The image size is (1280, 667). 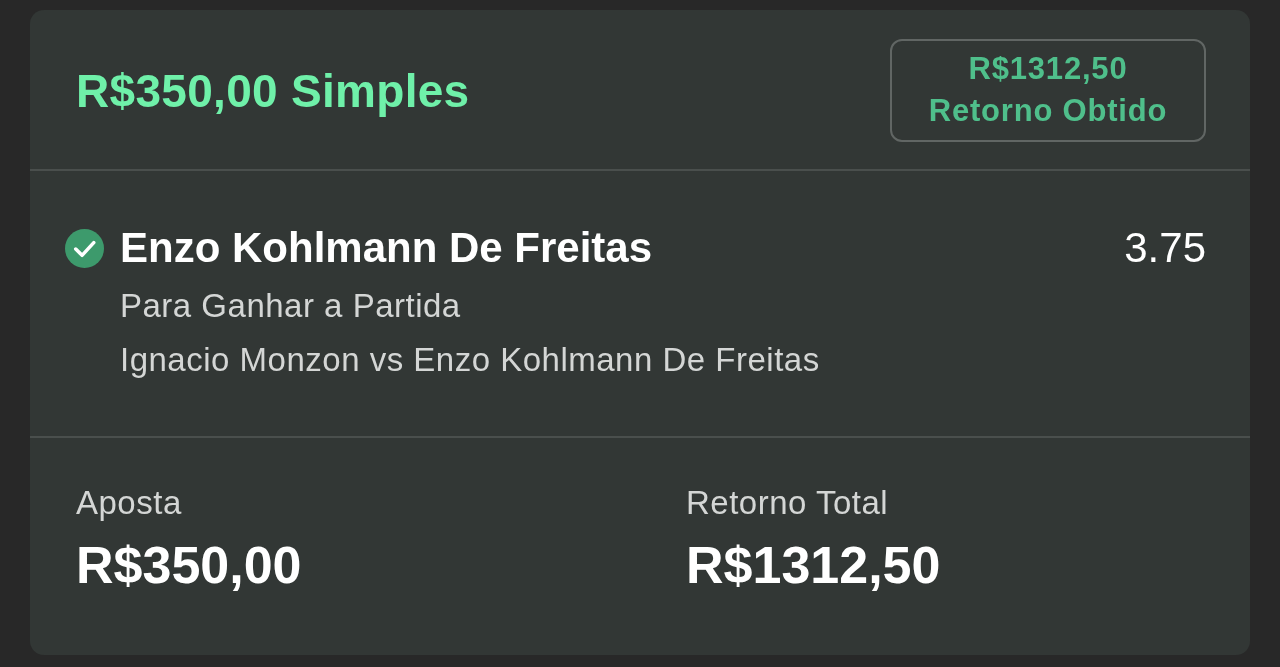 I want to click on selection-odds: 3.75, so click(x=1165, y=248).